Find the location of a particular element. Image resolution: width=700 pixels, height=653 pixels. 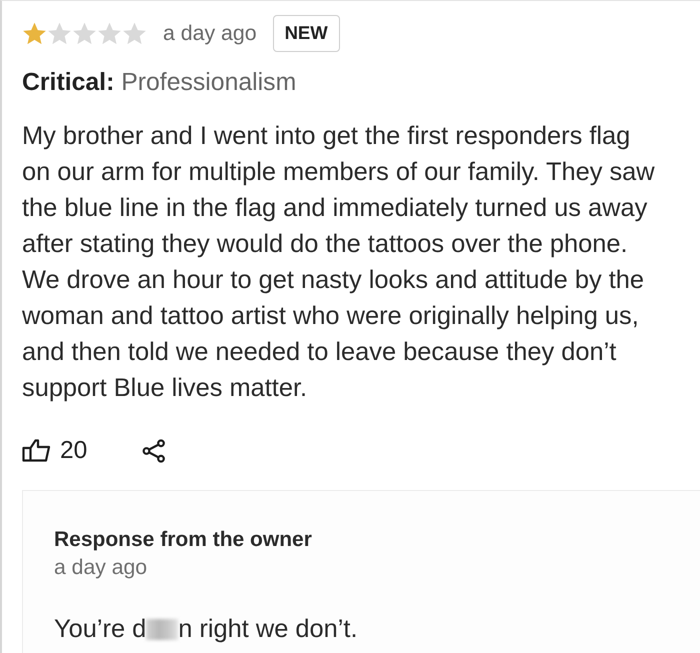

thumbs-up-icon is located at coordinates (37, 450).